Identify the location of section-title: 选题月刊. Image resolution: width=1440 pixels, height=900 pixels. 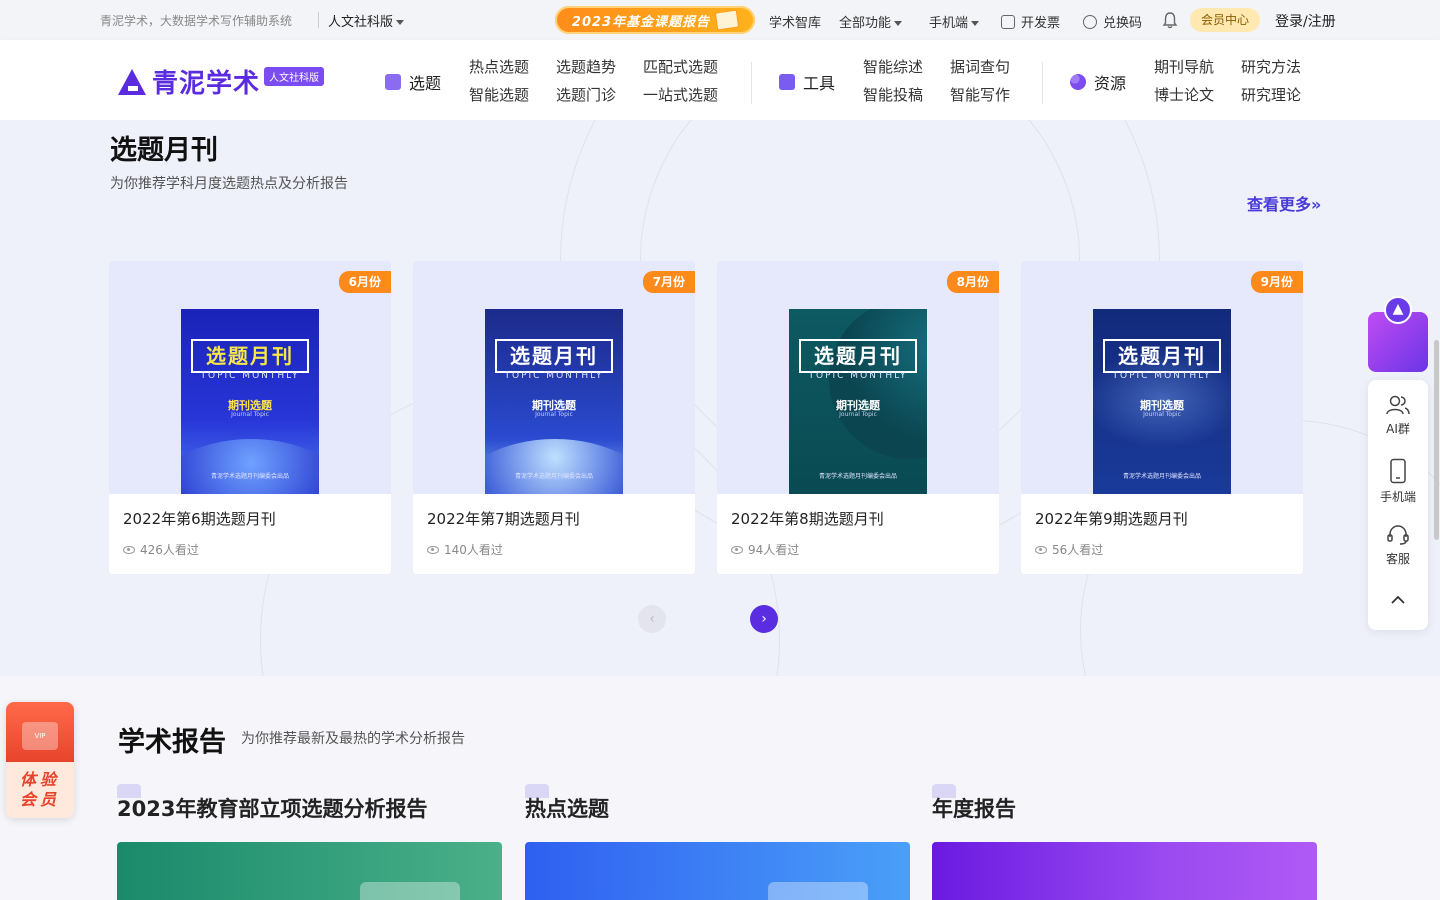
(164, 150).